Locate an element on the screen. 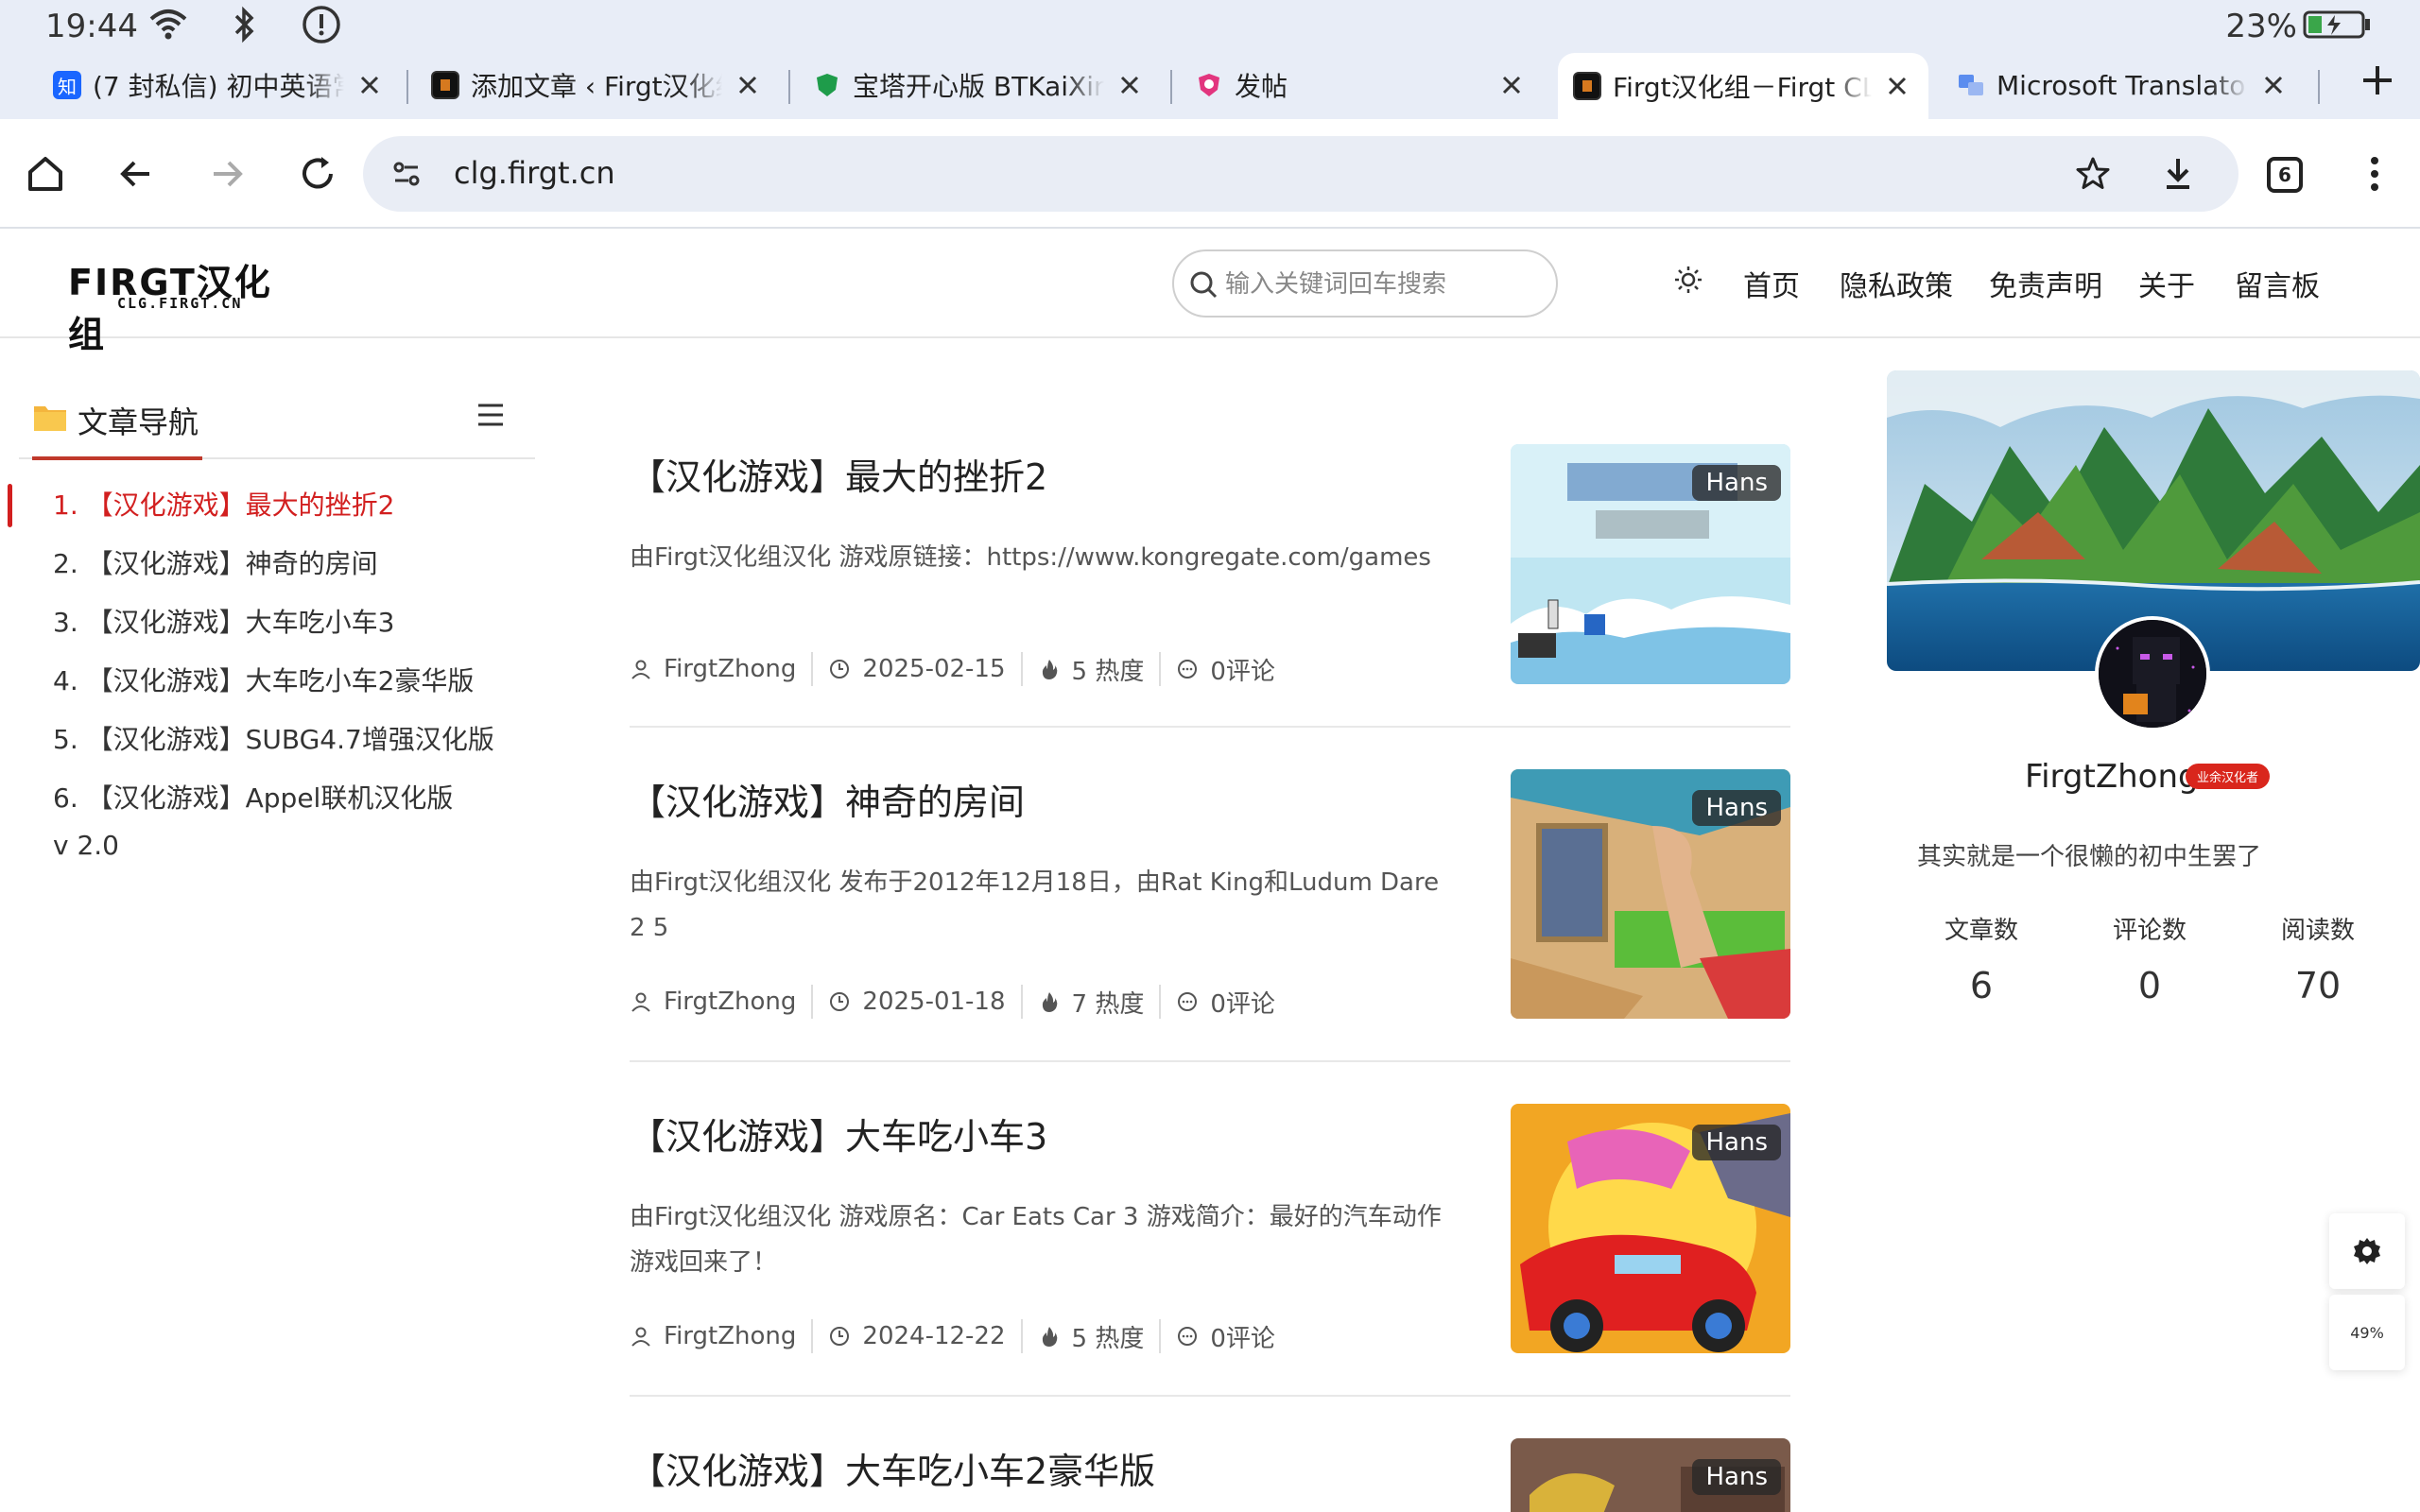 The image size is (2420, 1512). toc-item: 6. 【汉化游戏】Appel联机汉化版 v 2.0 is located at coordinates (241, 819).